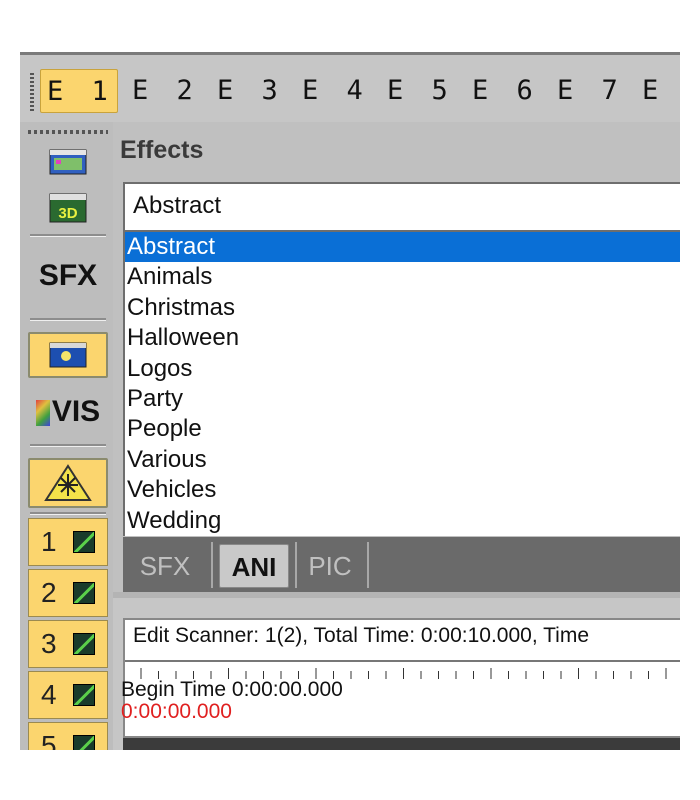 The height and width of the screenshot is (800, 700). I want to click on animation-button, so click(68, 355).